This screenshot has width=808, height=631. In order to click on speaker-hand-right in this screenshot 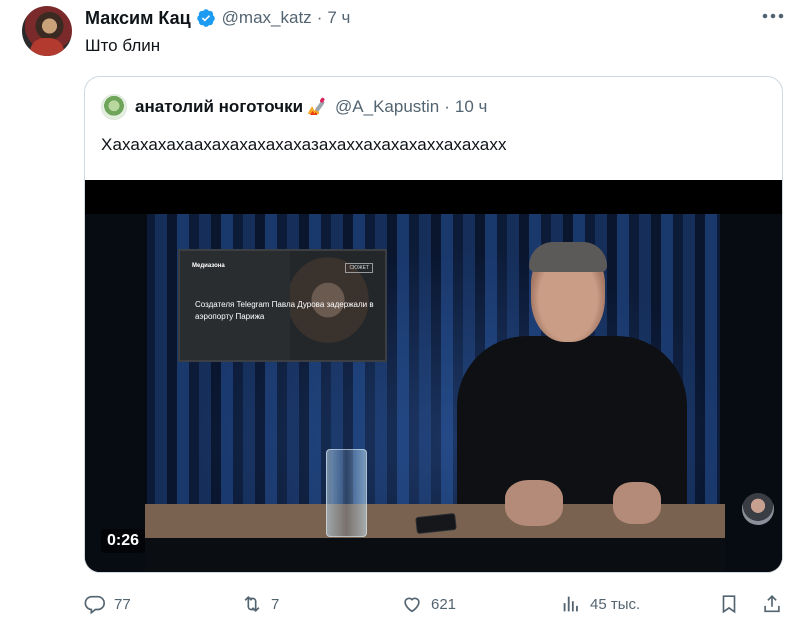, I will do `click(637, 503)`.